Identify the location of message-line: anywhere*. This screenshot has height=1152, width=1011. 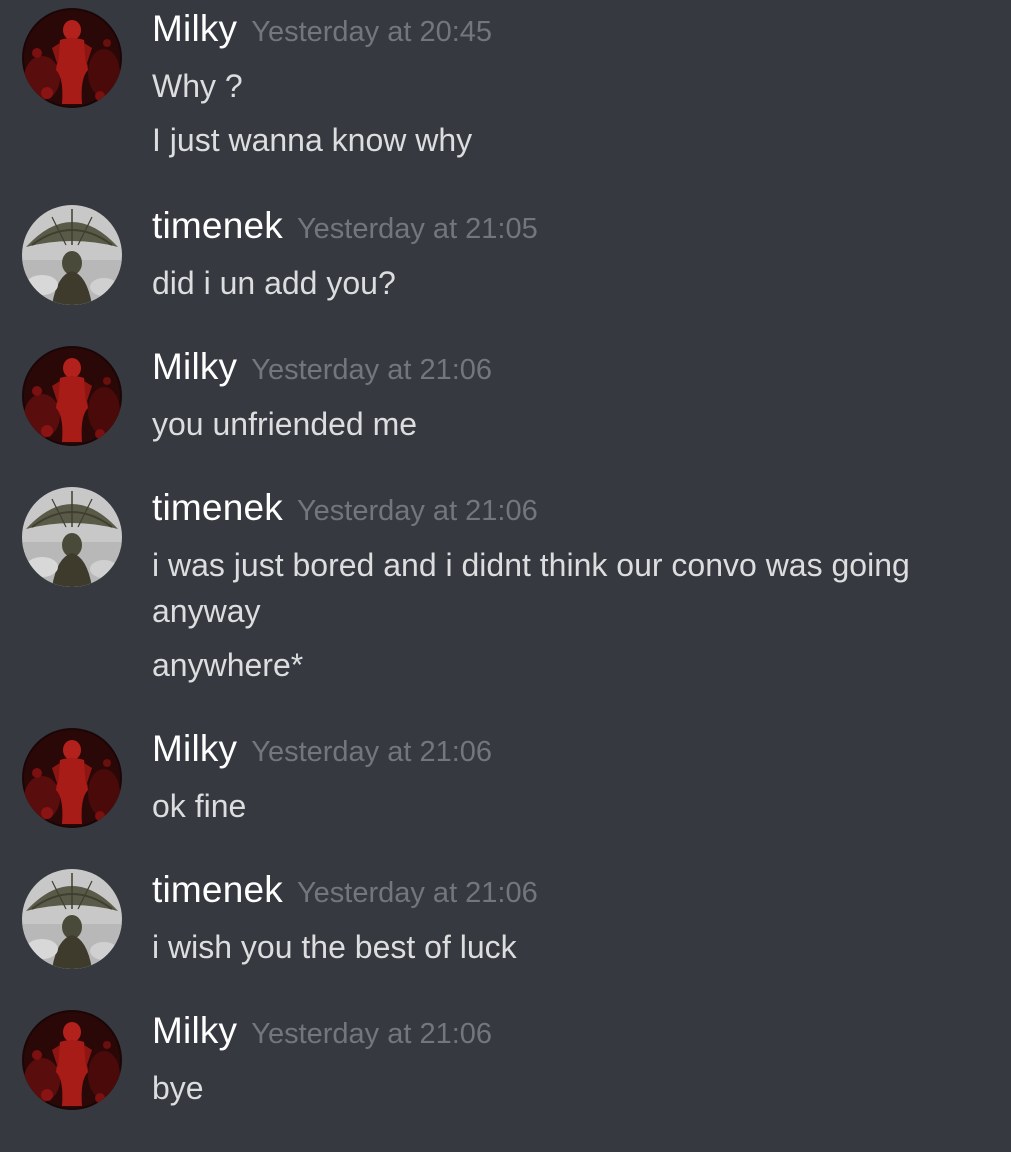
(228, 665).